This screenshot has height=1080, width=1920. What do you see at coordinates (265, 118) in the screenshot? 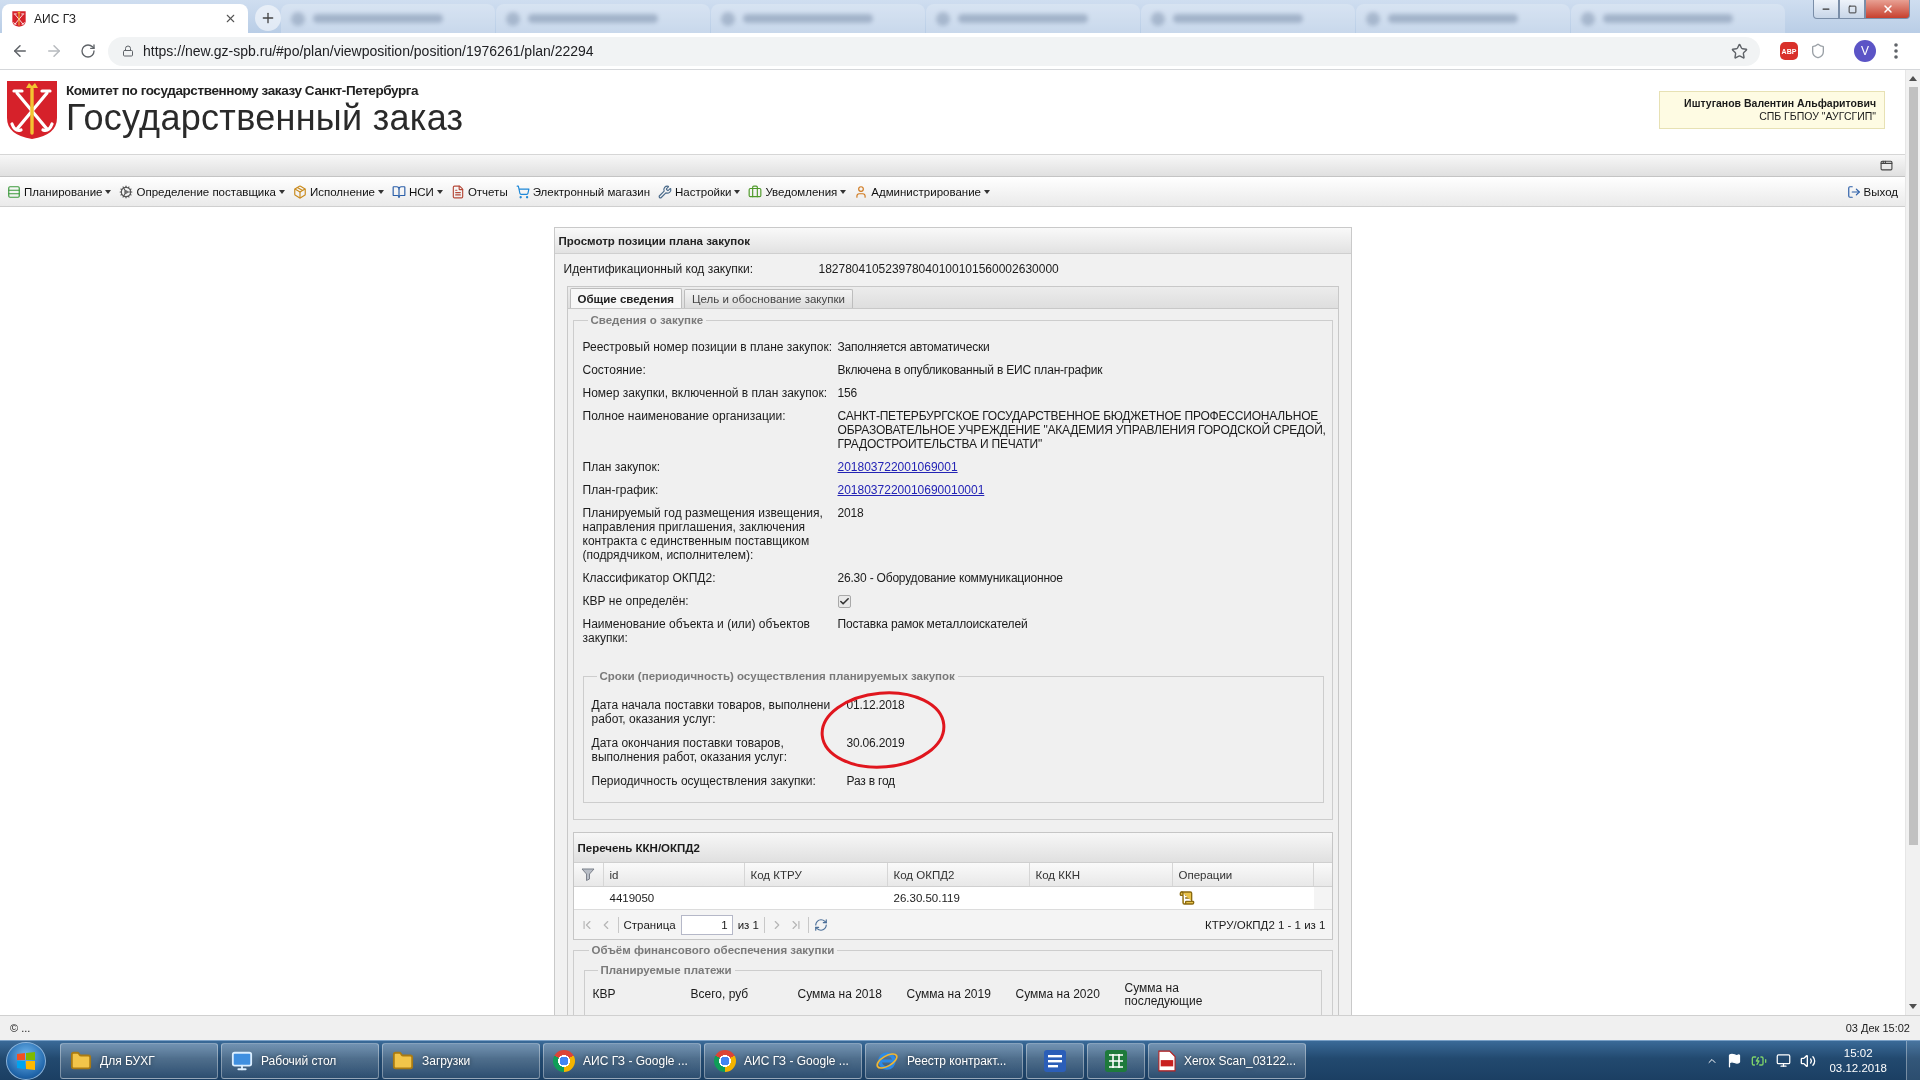
I see `site-title: Государственный заказ` at bounding box center [265, 118].